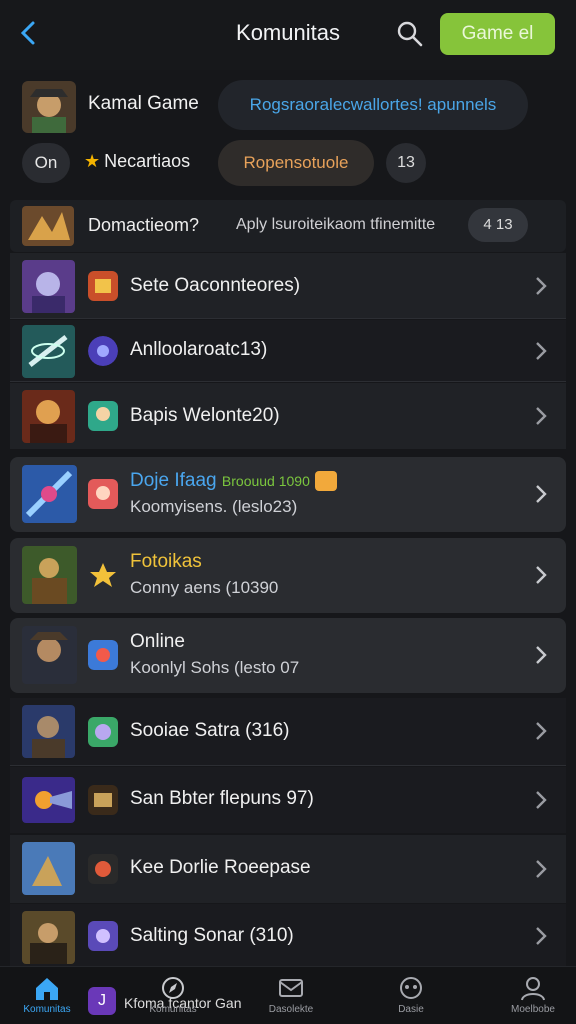  Describe the element at coordinates (147, 161) in the screenshot. I see `favorites-label: Necartiaos` at that location.